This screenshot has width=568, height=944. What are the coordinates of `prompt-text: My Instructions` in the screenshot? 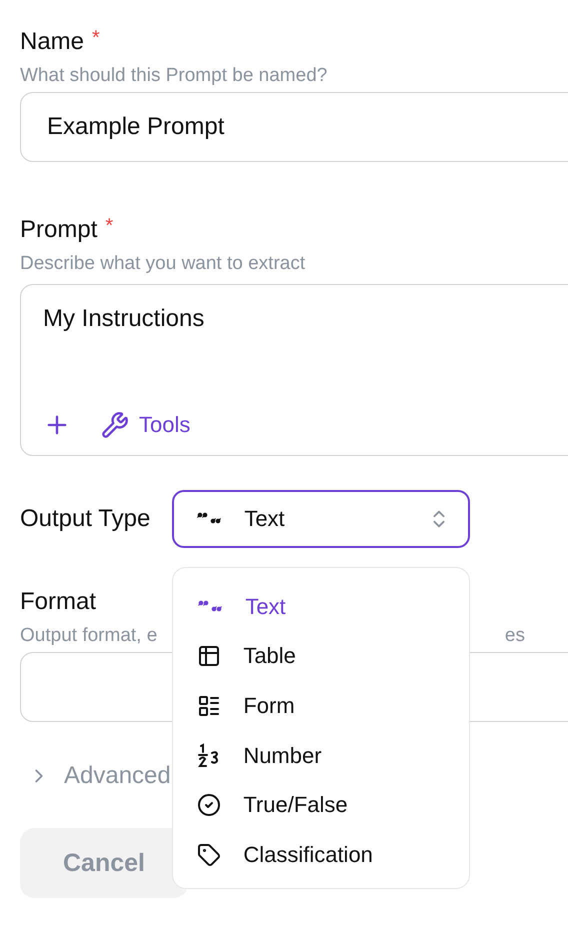 It's located at (124, 319).